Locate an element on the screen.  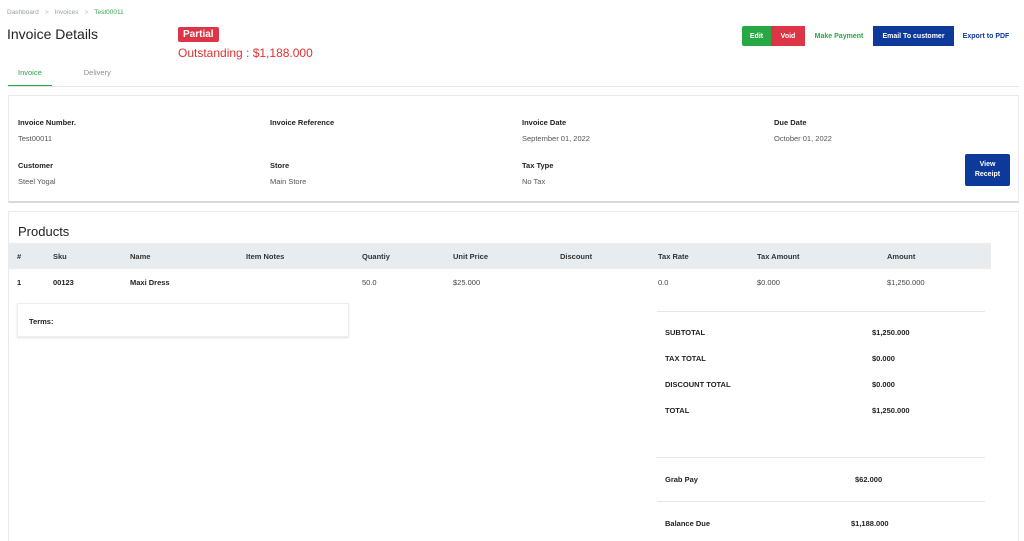
column-header: Quantiy is located at coordinates (376, 256).